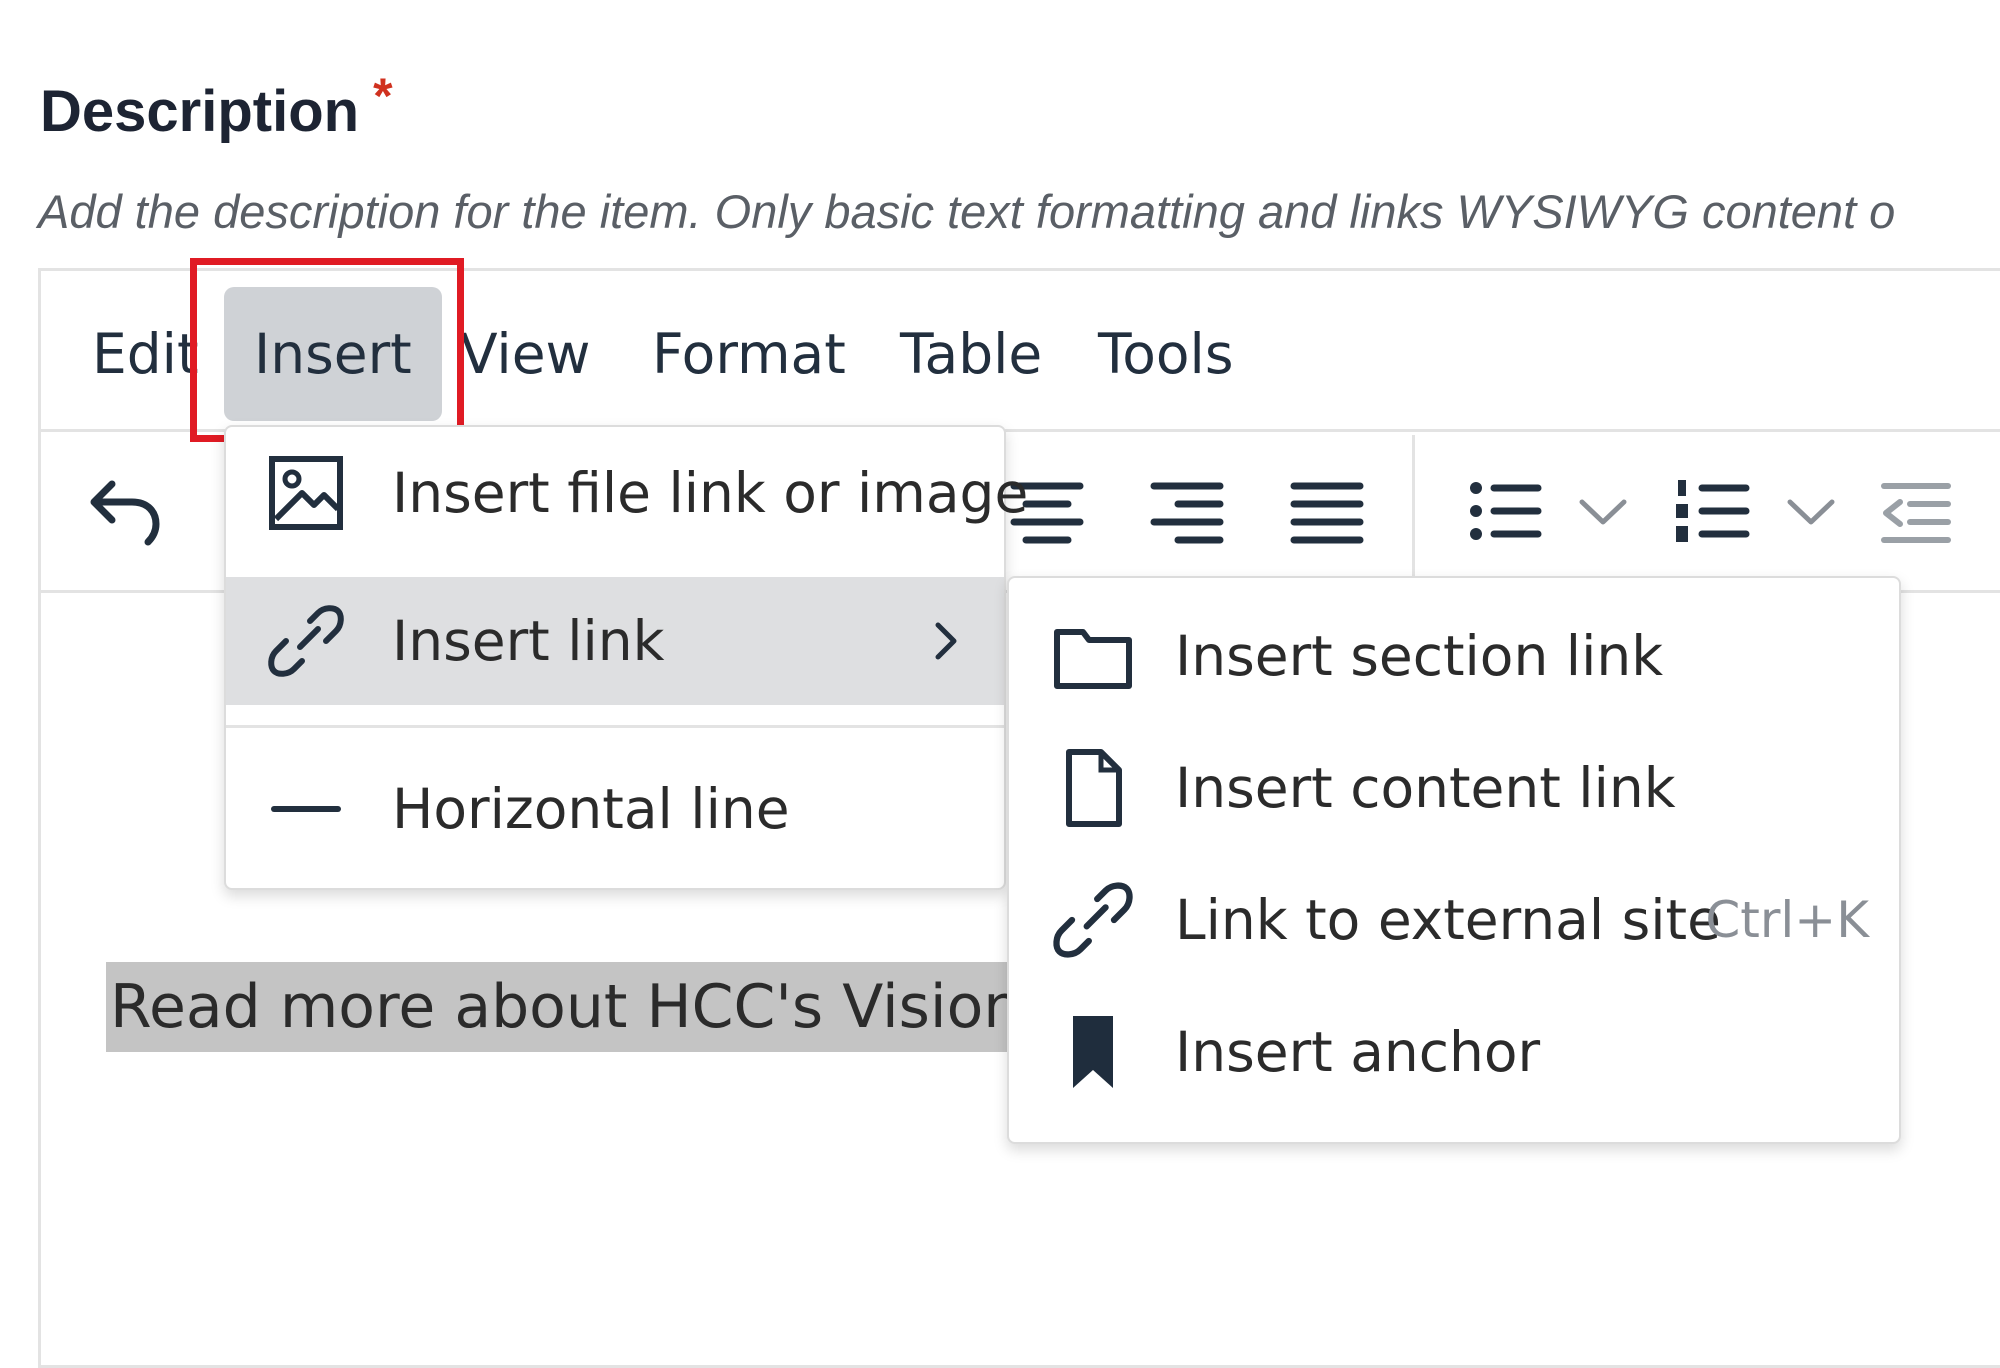 Image resolution: width=2000 pixels, height=1368 pixels. Describe the element at coordinates (1358, 1052) in the screenshot. I see `insert-anchor-label: Insert anchor` at that location.